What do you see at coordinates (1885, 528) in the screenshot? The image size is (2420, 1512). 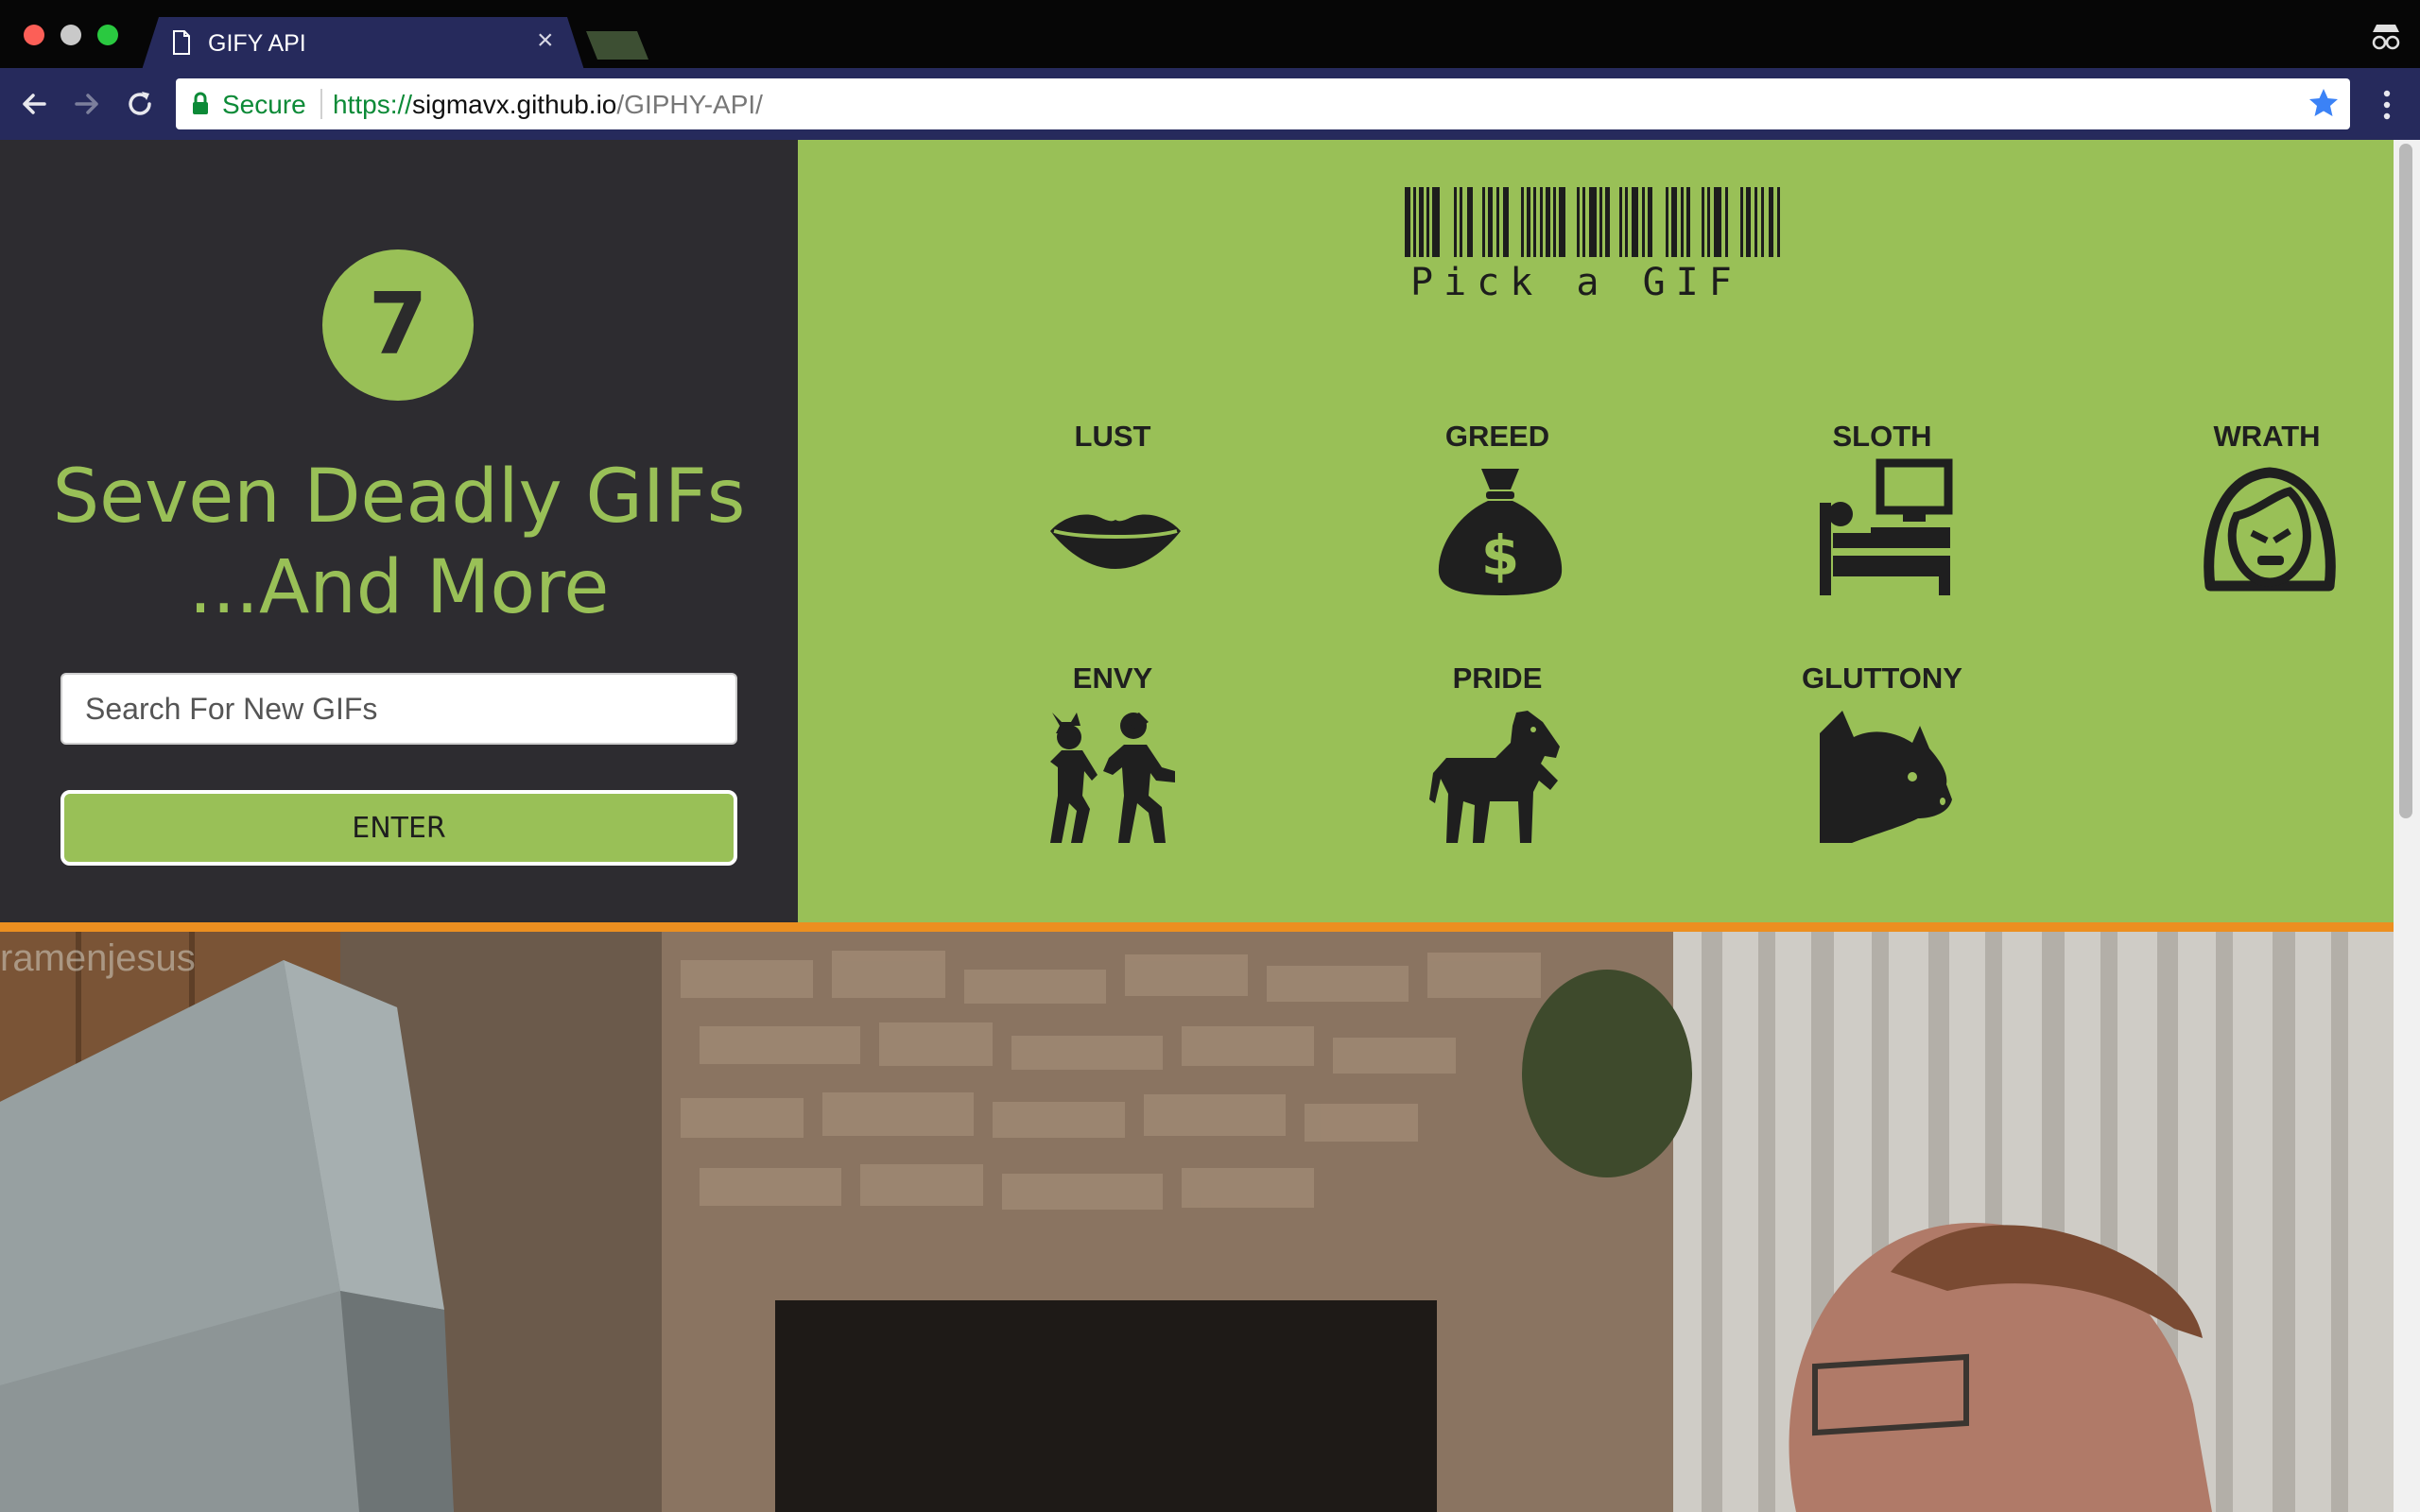 I see `bed-tv-icon` at bounding box center [1885, 528].